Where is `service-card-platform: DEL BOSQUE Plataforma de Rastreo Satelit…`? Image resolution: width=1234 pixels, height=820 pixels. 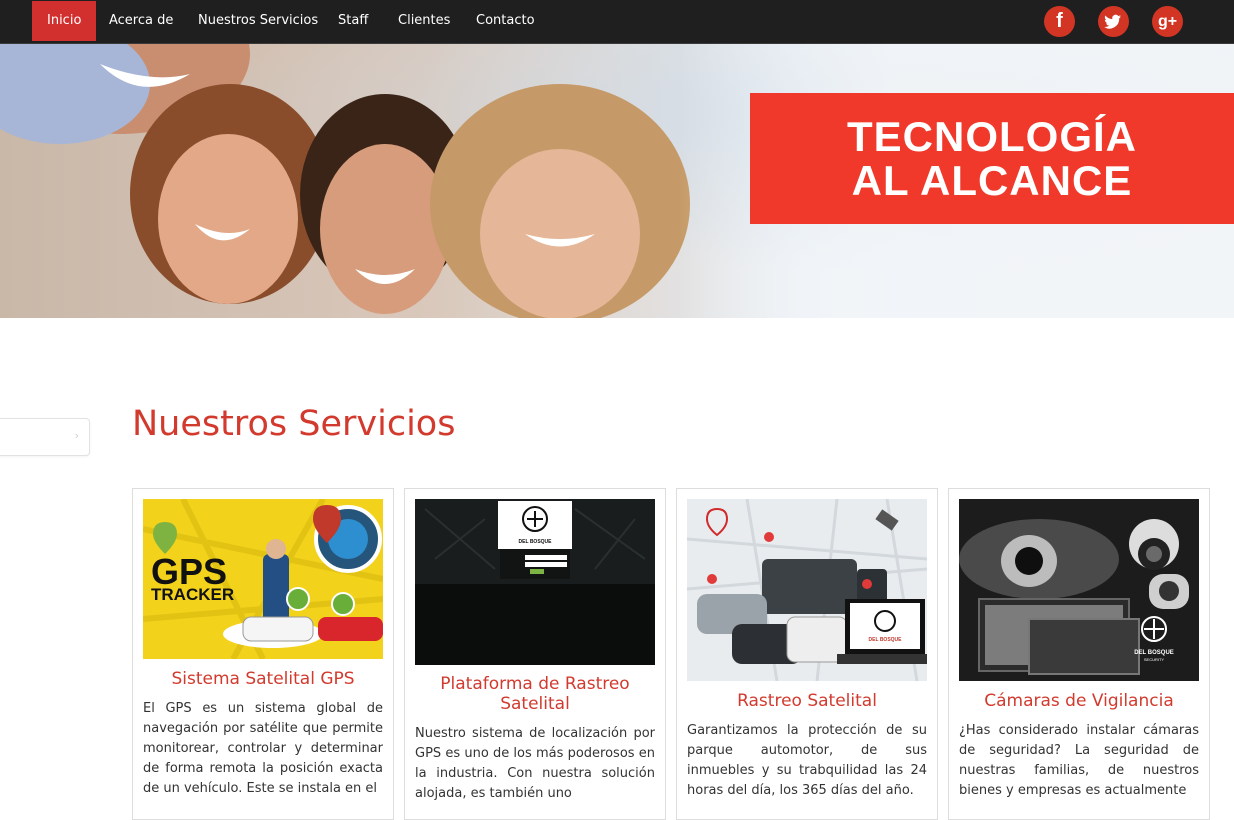
service-card-platform: DEL BOSQUE Plataforma de Rastreo Satelit… is located at coordinates (535, 654).